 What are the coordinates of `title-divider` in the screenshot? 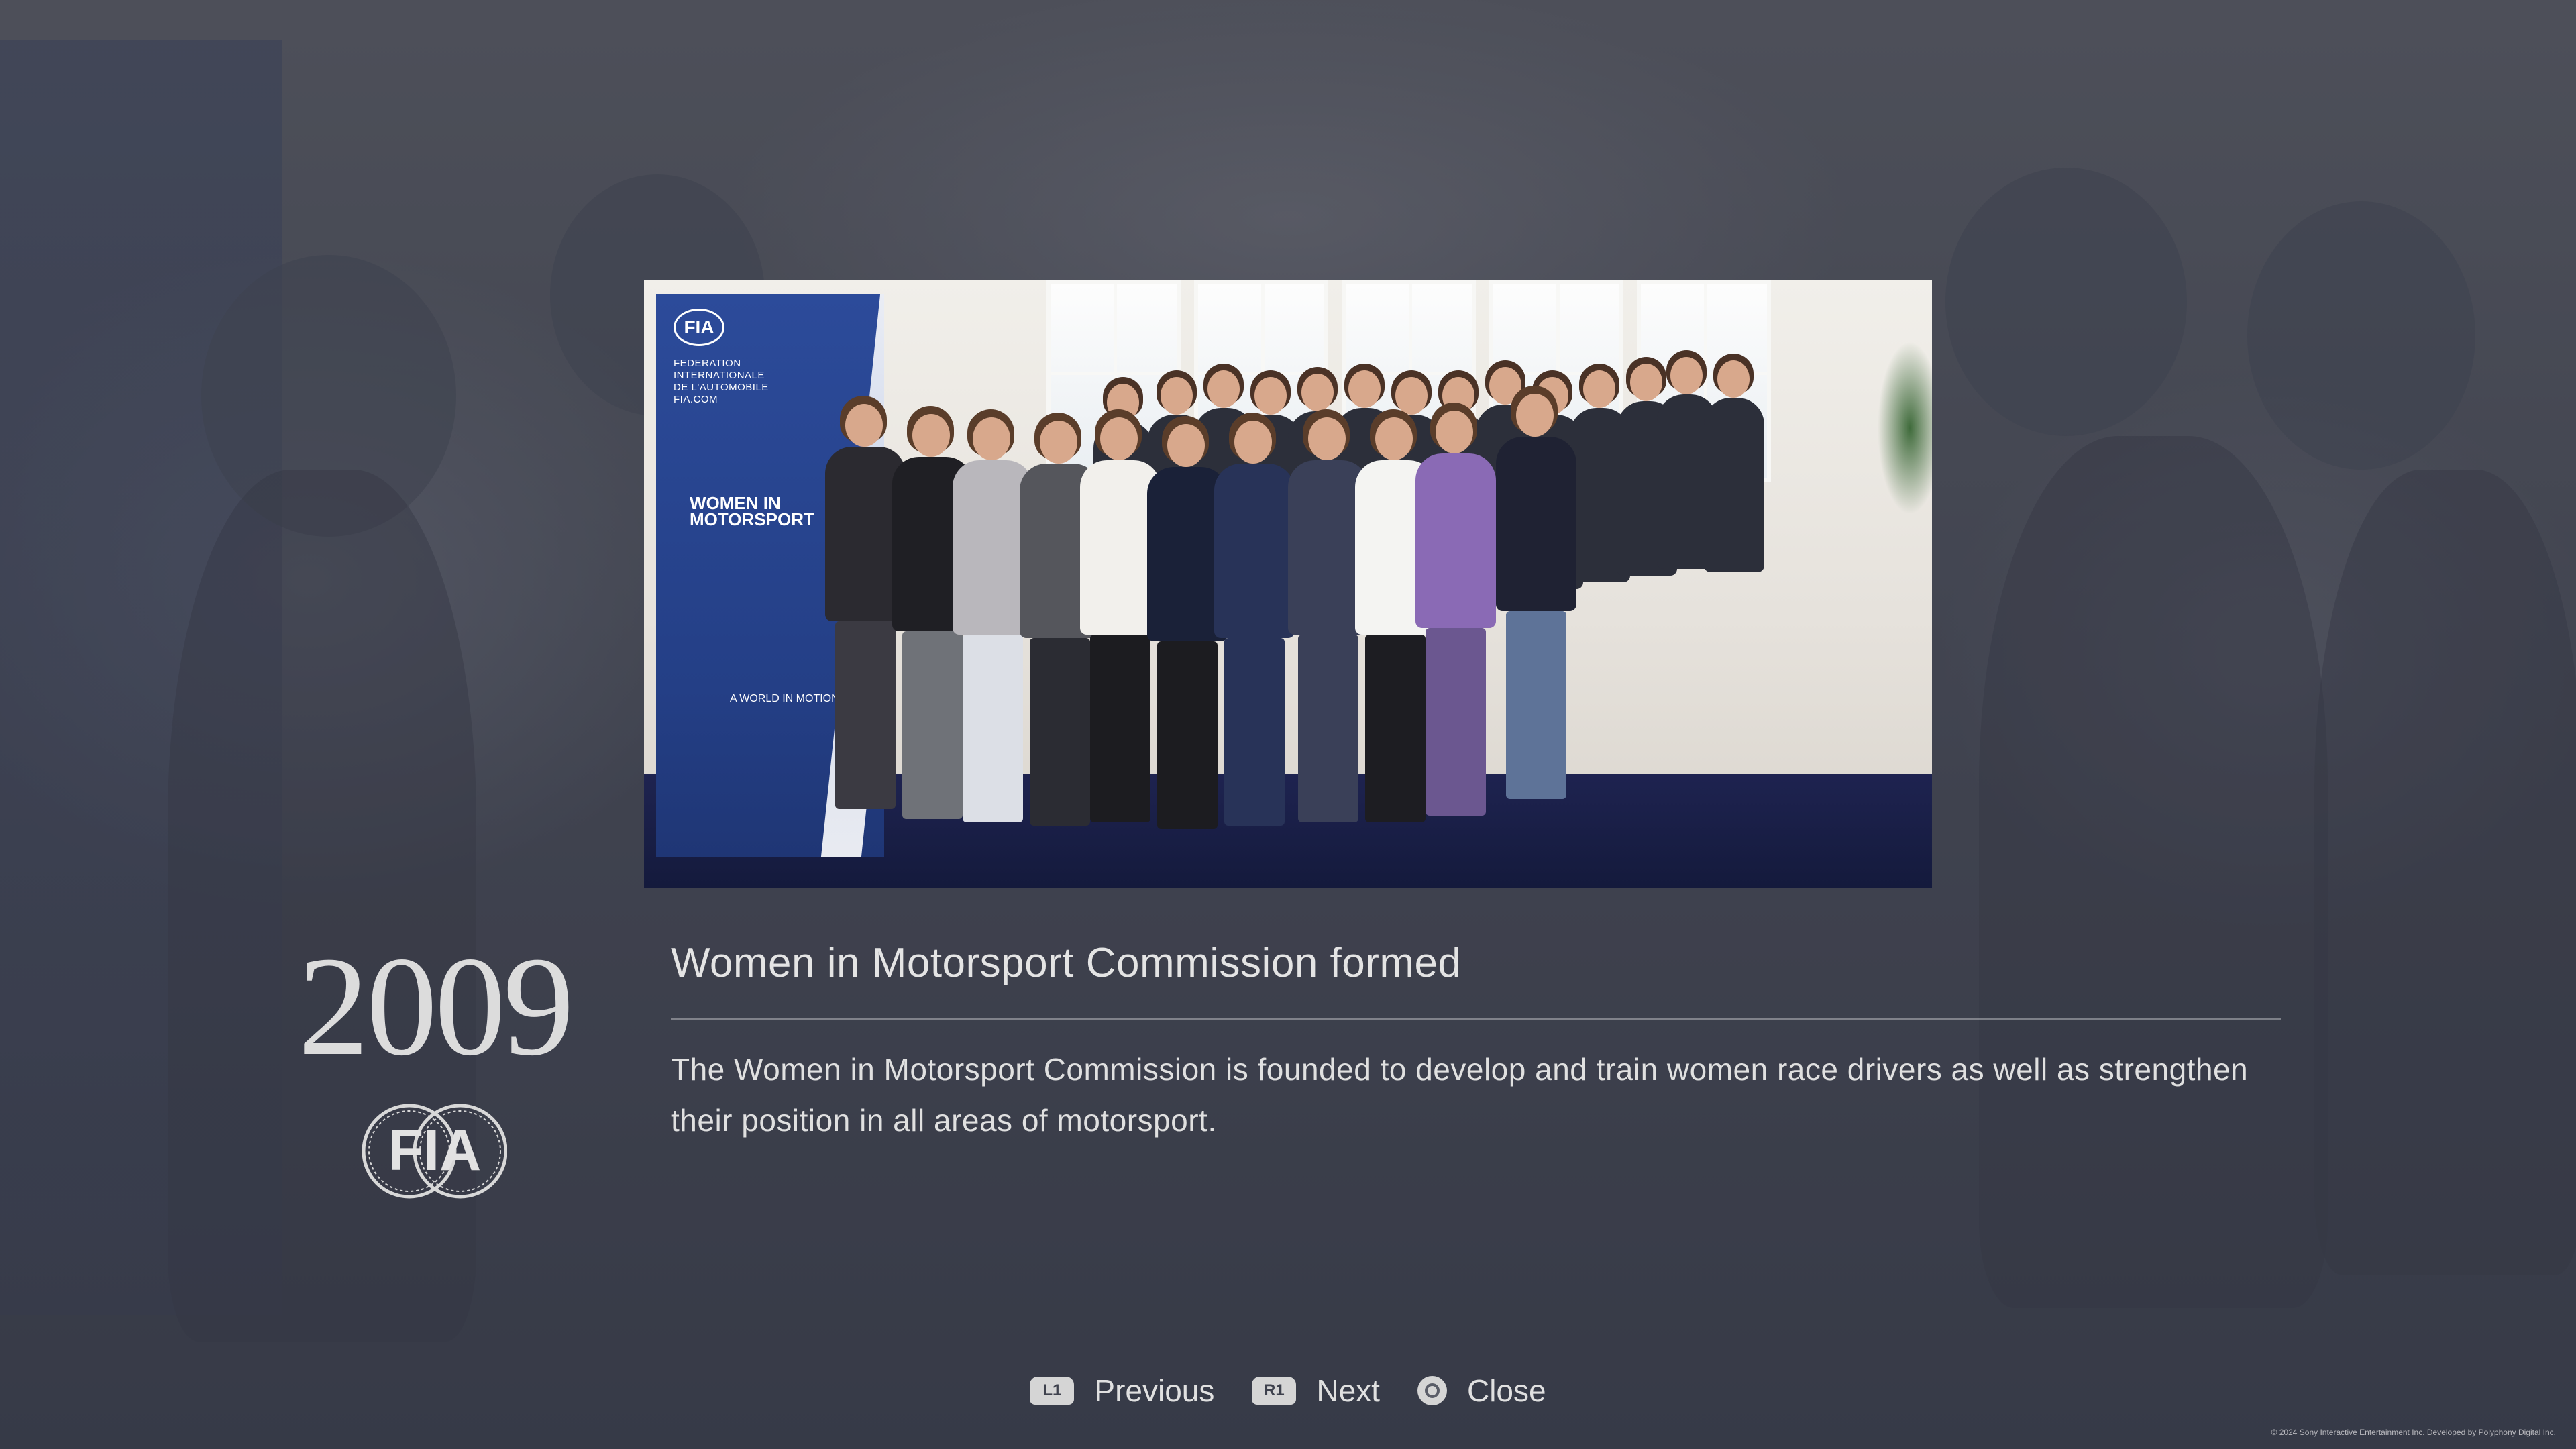 It's located at (1476, 1019).